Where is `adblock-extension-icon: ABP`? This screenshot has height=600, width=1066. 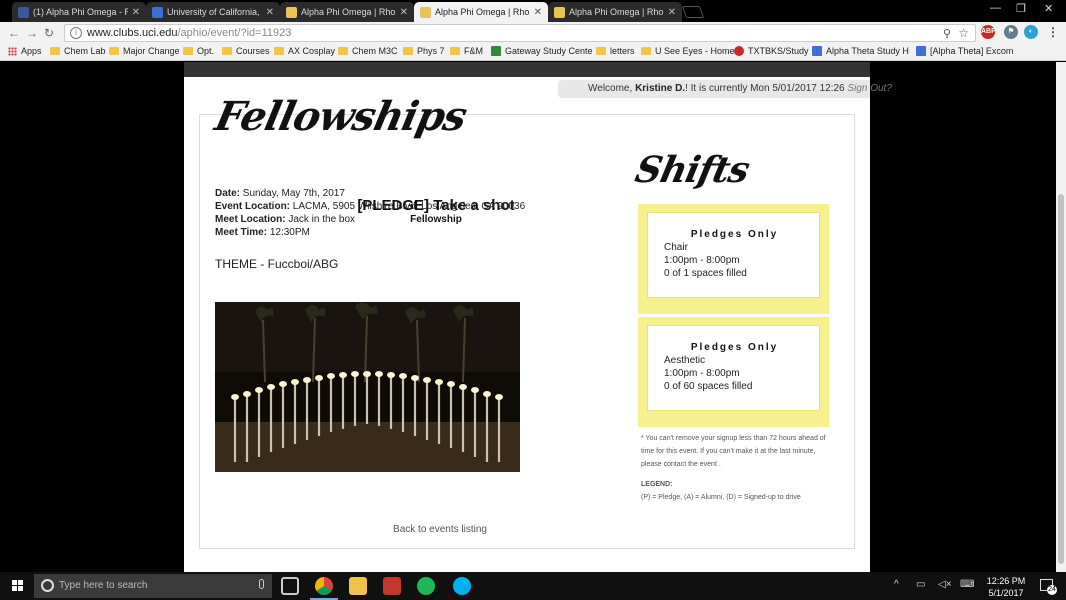
adblock-extension-icon: ABP is located at coordinates (988, 32).